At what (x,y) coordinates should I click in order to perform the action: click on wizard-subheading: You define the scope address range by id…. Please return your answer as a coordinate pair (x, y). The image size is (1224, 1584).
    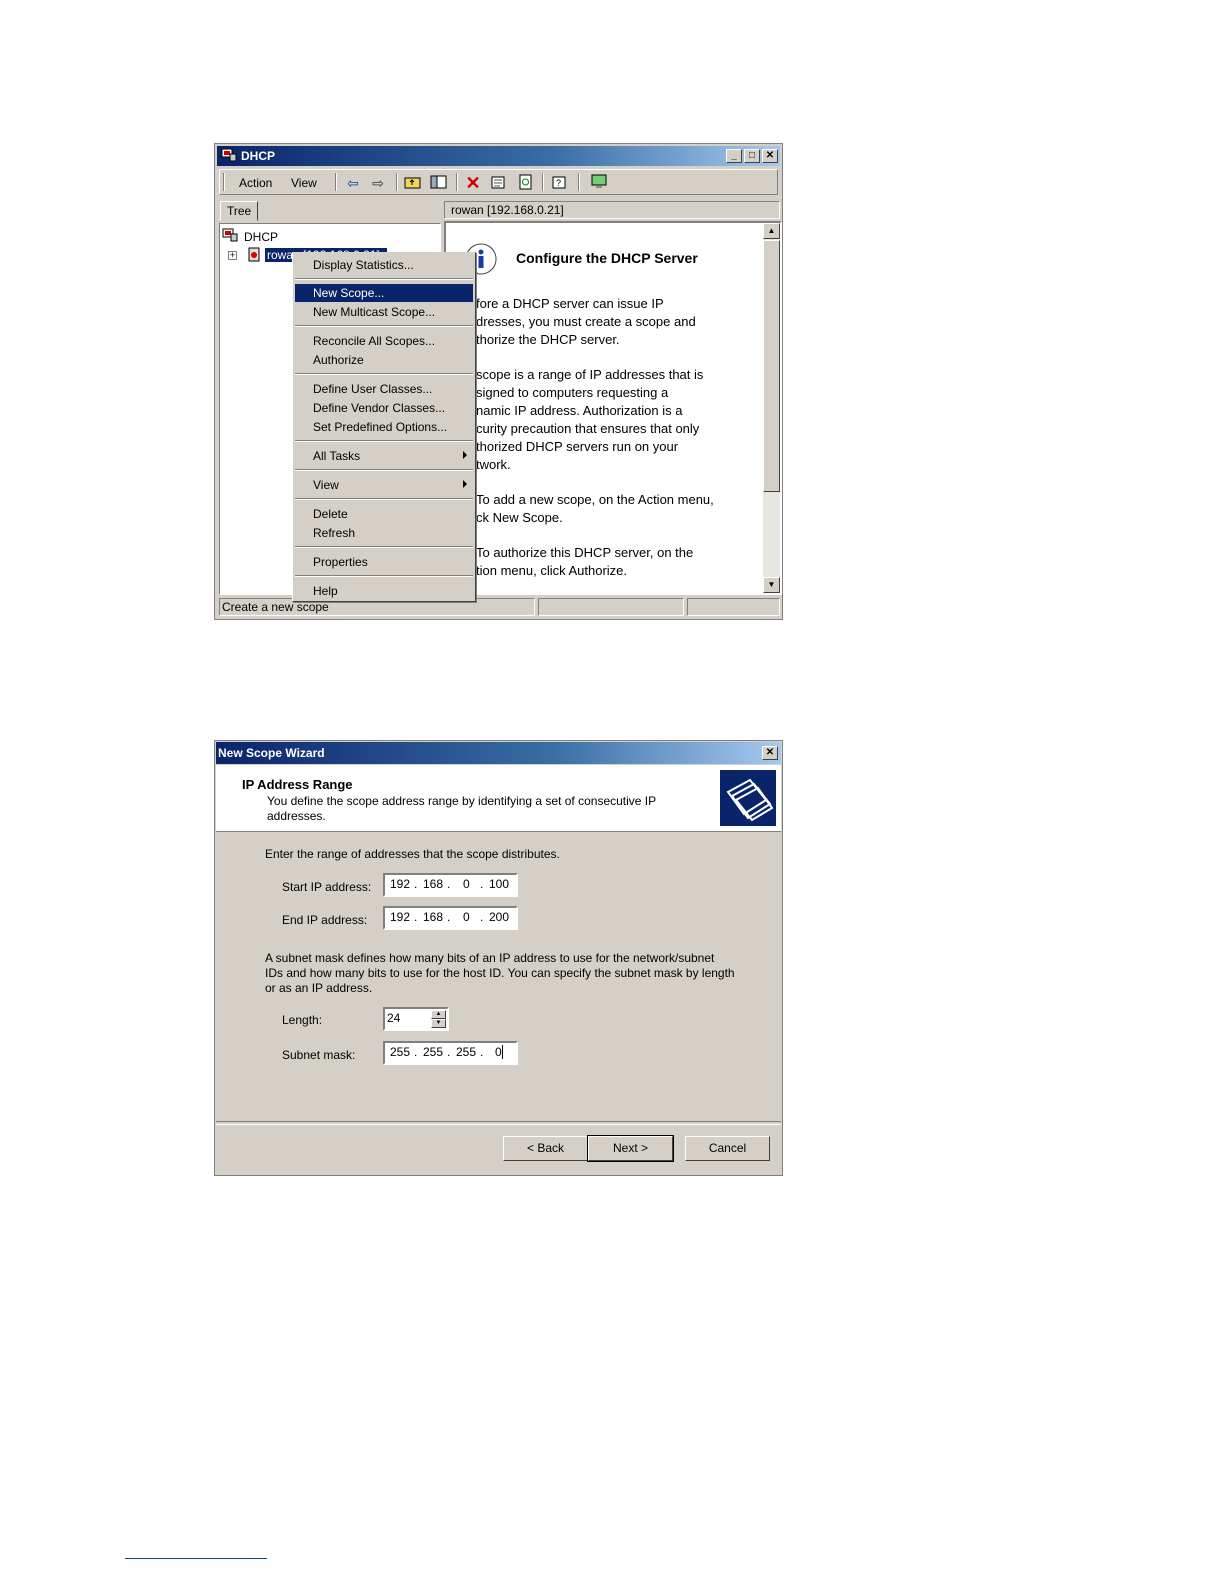
    Looking at the image, I should click on (461, 808).